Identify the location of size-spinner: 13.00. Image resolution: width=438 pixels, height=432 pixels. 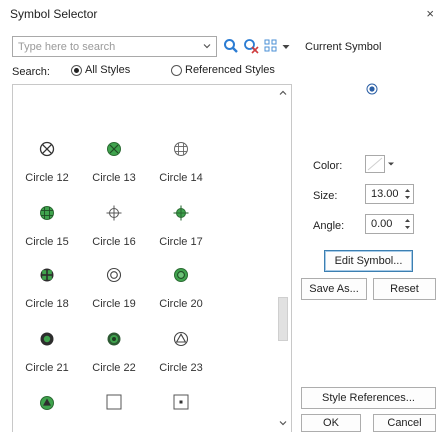
(389, 194).